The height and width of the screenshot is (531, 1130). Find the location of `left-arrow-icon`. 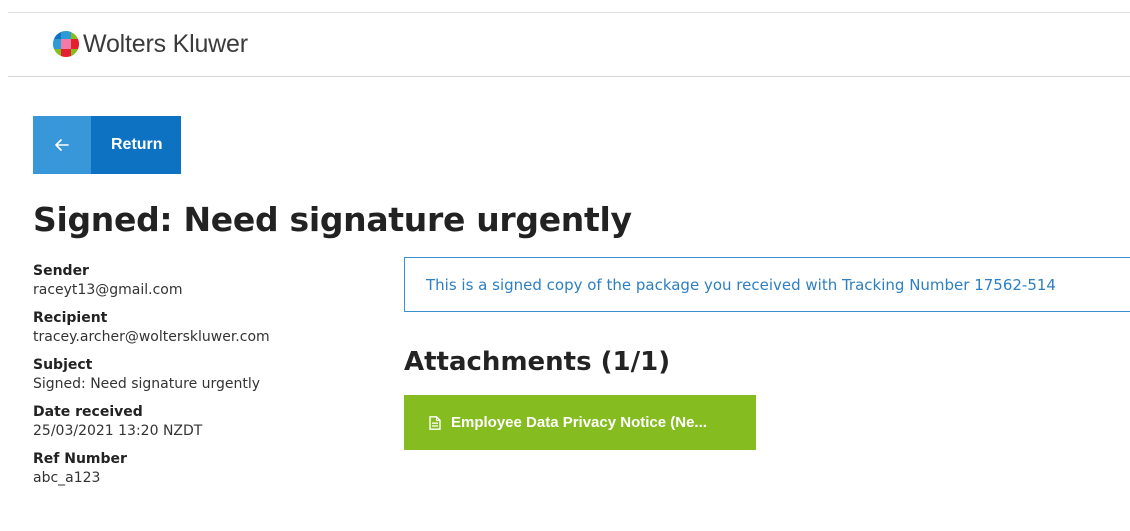

left-arrow-icon is located at coordinates (62, 145).